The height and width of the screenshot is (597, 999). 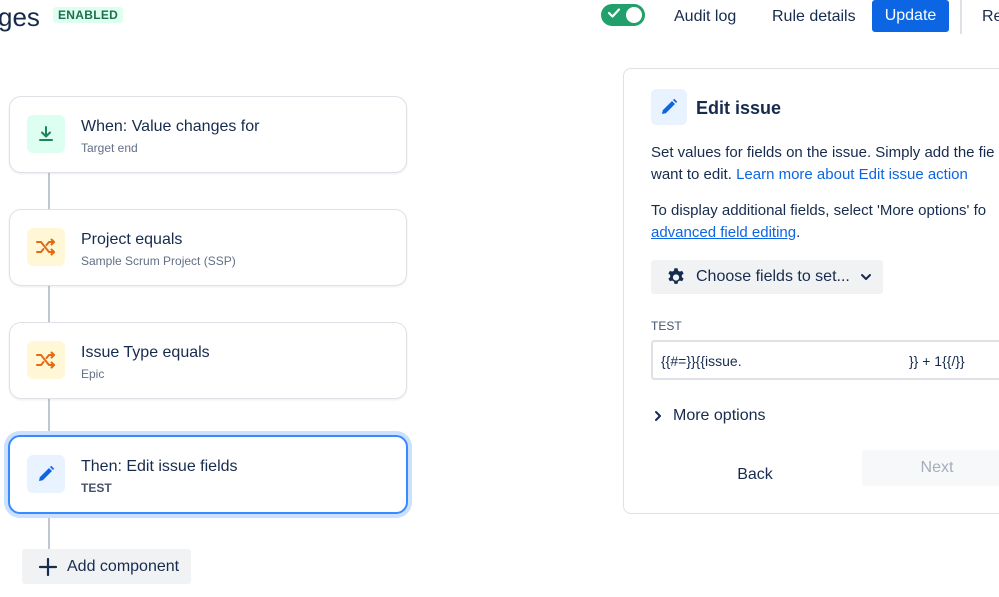 What do you see at coordinates (614, 13) in the screenshot?
I see `check-icon` at bounding box center [614, 13].